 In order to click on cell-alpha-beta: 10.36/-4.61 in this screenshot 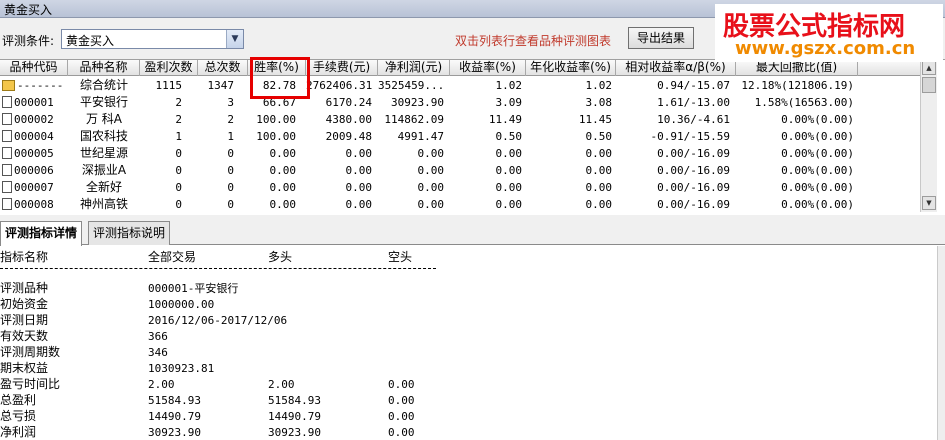, I will do `click(693, 119)`.